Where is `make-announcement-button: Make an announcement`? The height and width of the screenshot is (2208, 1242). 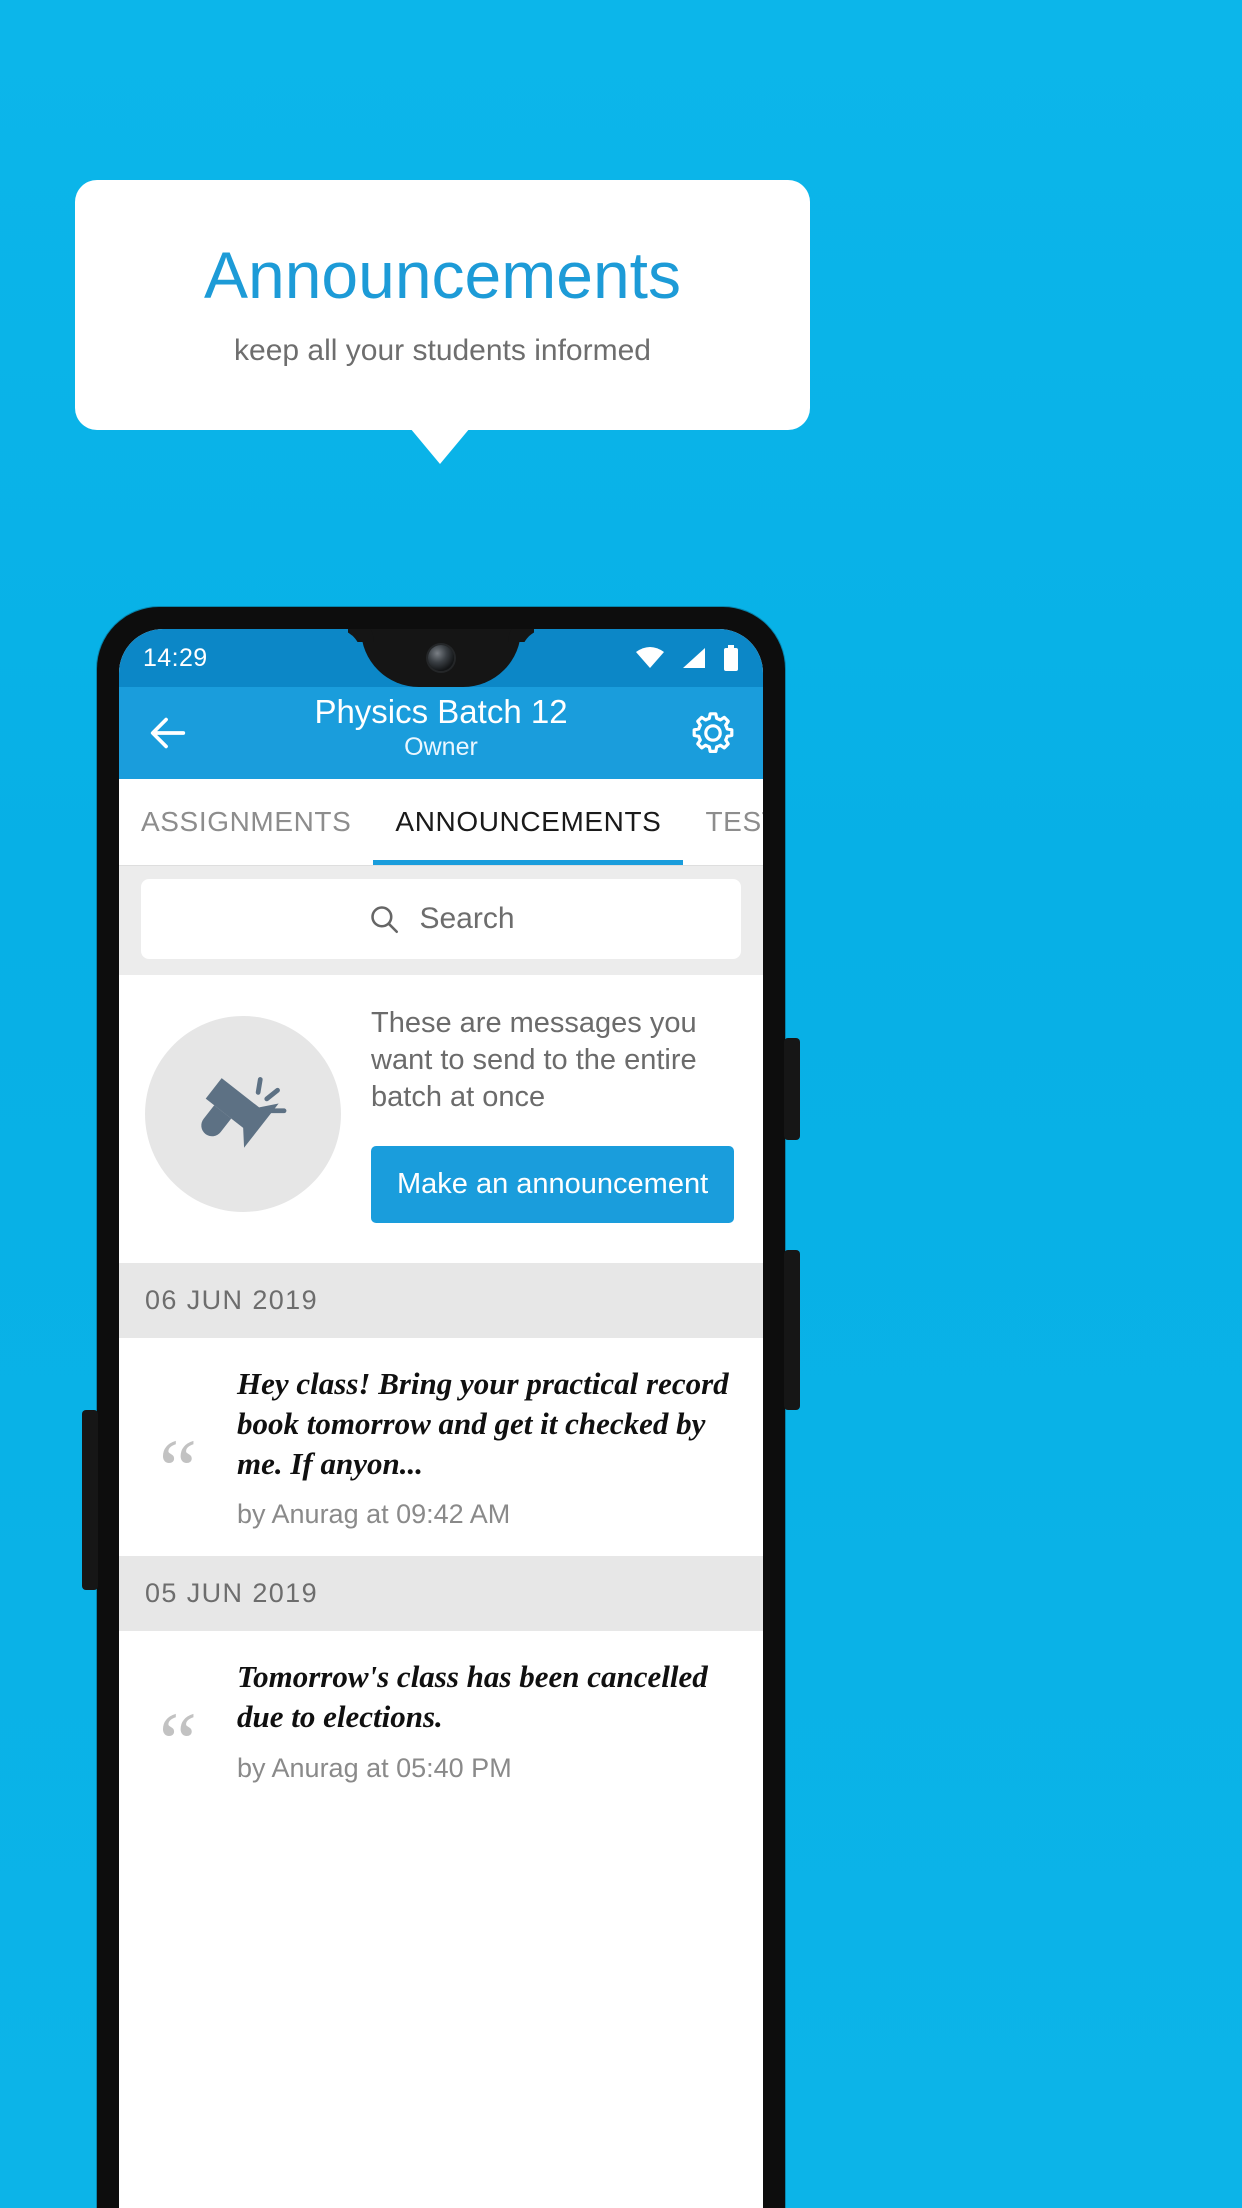
make-announcement-button: Make an announcement is located at coordinates (553, 1185).